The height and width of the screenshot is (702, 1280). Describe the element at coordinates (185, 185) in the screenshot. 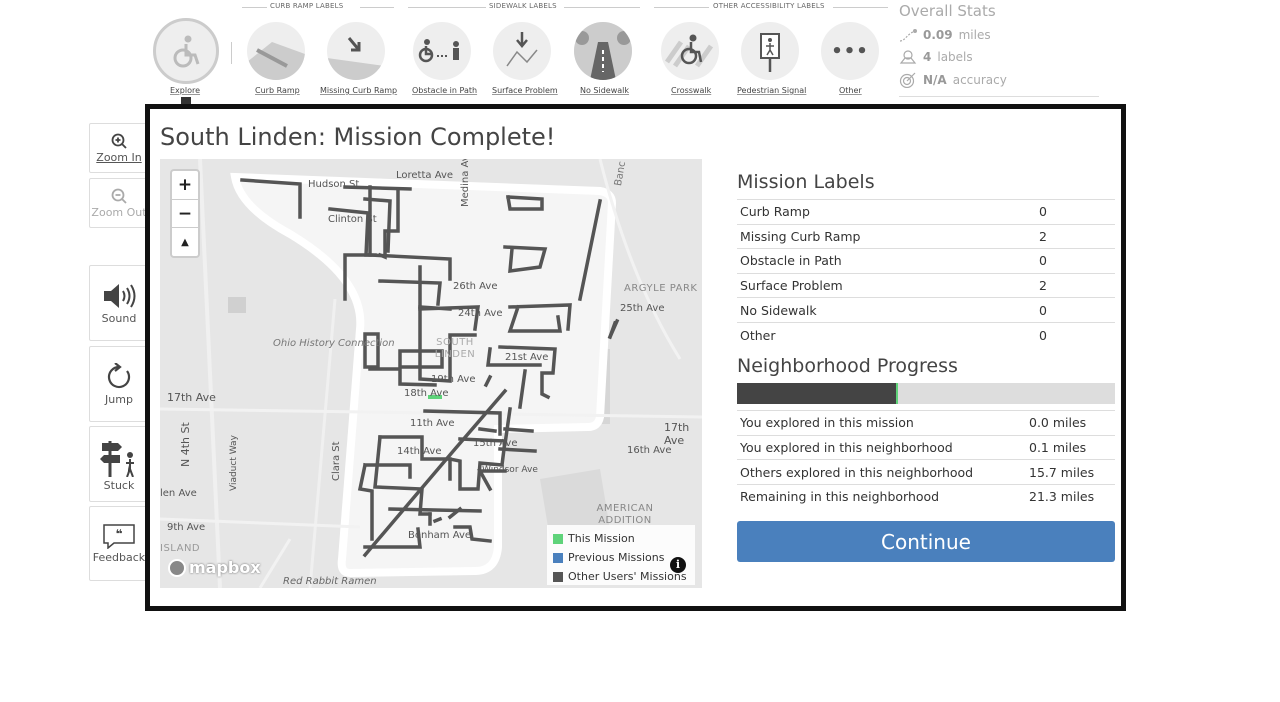

I see `map-zoom-in-button: +` at that location.